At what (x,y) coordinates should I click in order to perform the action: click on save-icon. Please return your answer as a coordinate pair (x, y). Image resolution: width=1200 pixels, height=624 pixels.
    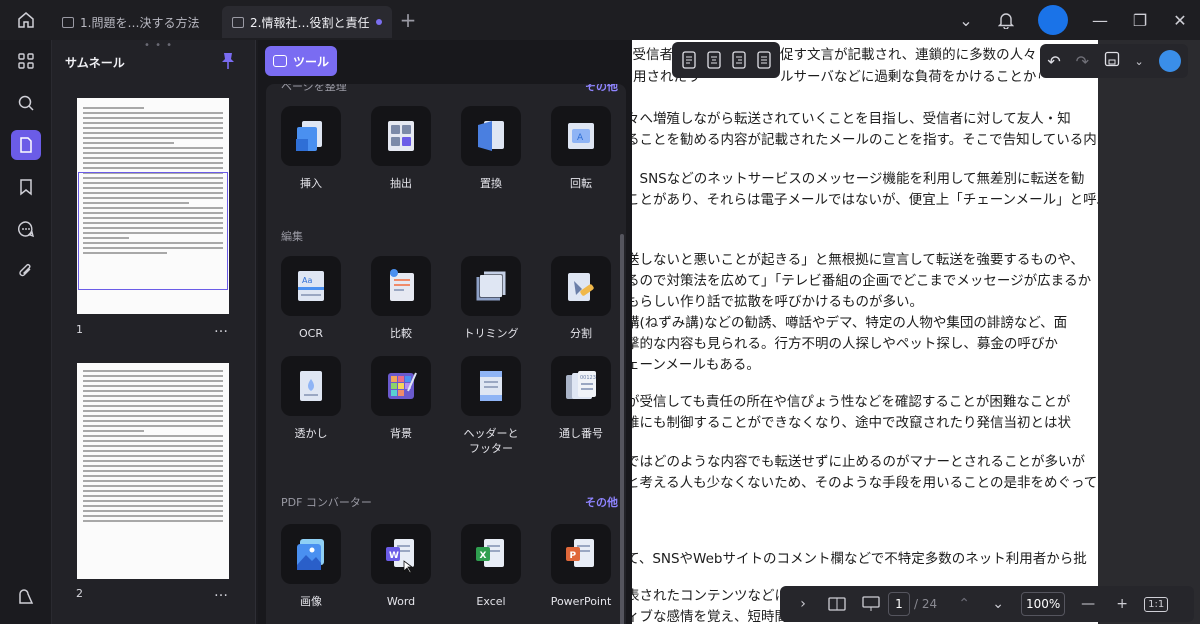
    Looking at the image, I should click on (1112, 61).